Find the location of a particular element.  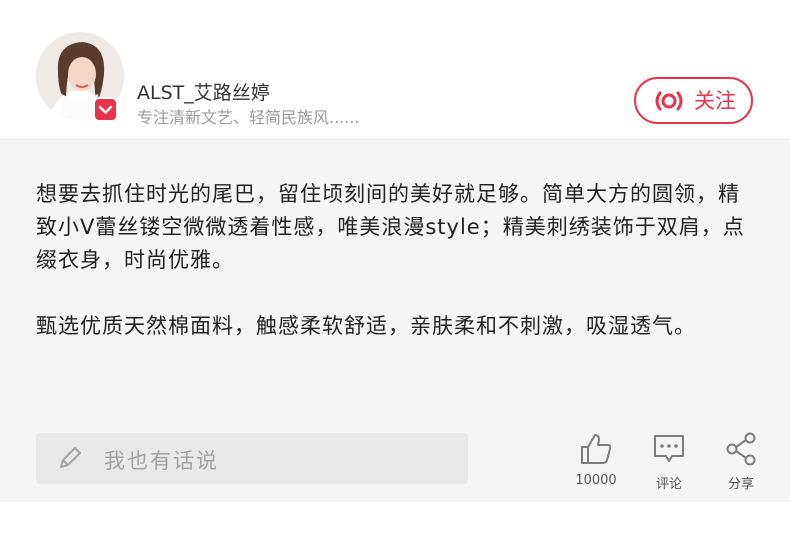

comment-icon is located at coordinates (669, 448).